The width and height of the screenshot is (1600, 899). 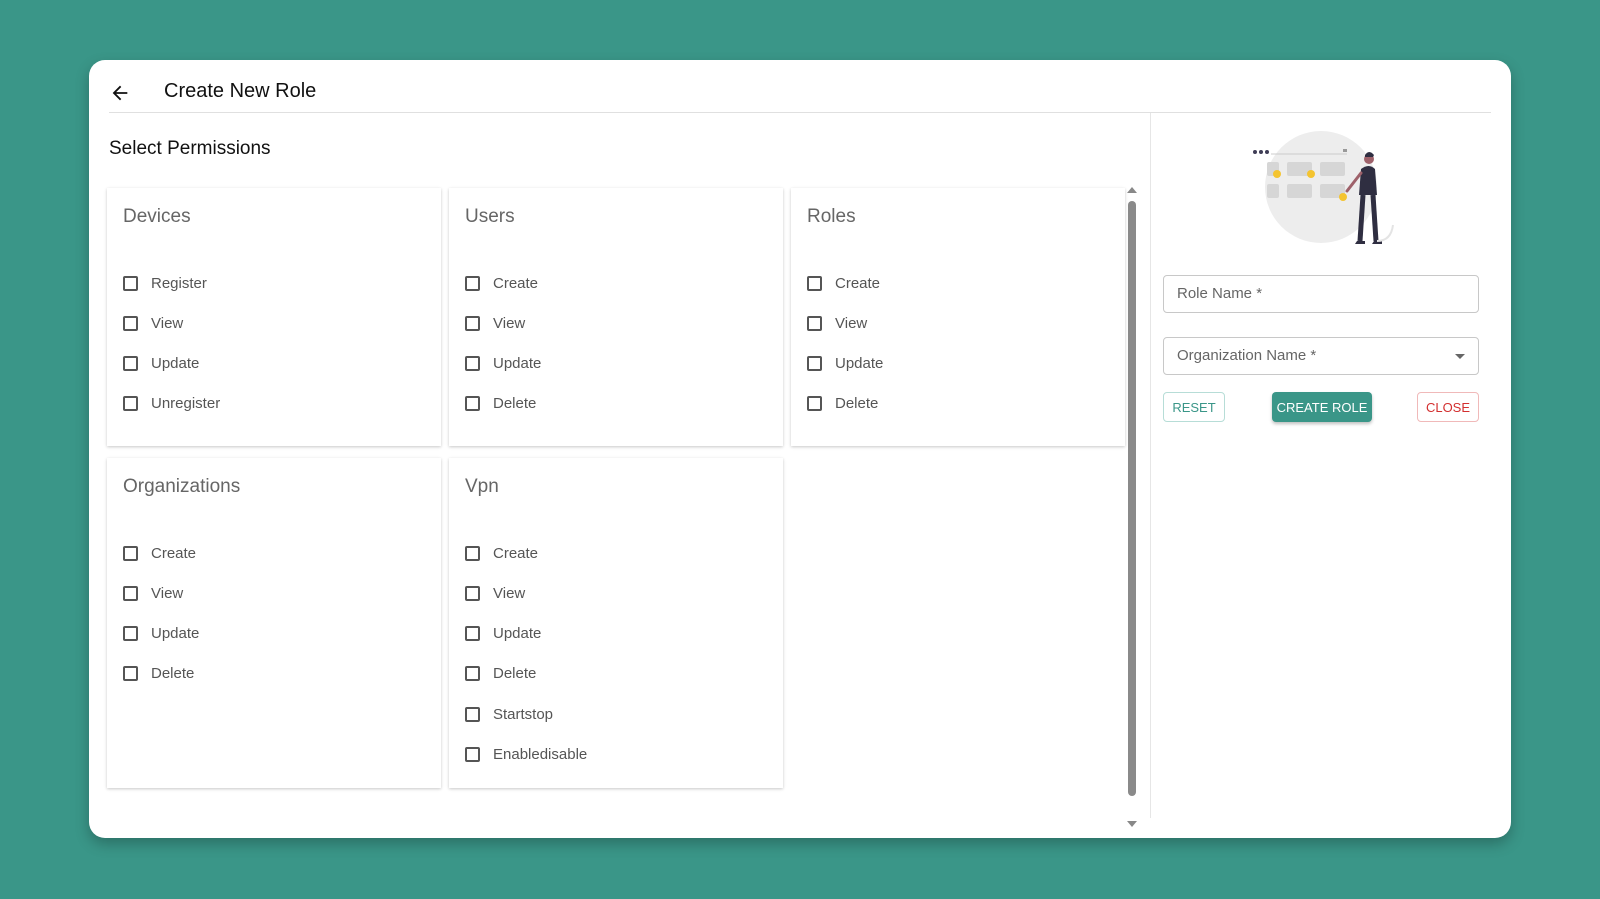 What do you see at coordinates (1132, 824) in the screenshot?
I see `scroll-down-arrow-icon` at bounding box center [1132, 824].